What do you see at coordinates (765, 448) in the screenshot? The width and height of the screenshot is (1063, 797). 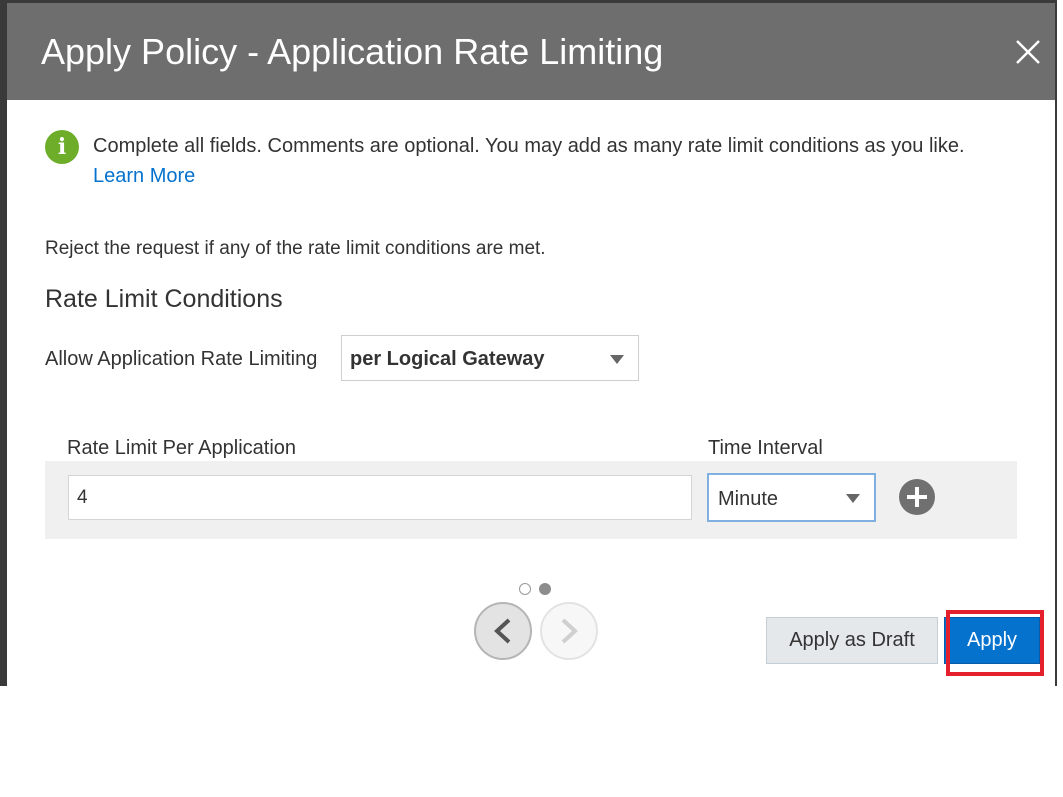 I see `time-interval-label: Time Interval` at bounding box center [765, 448].